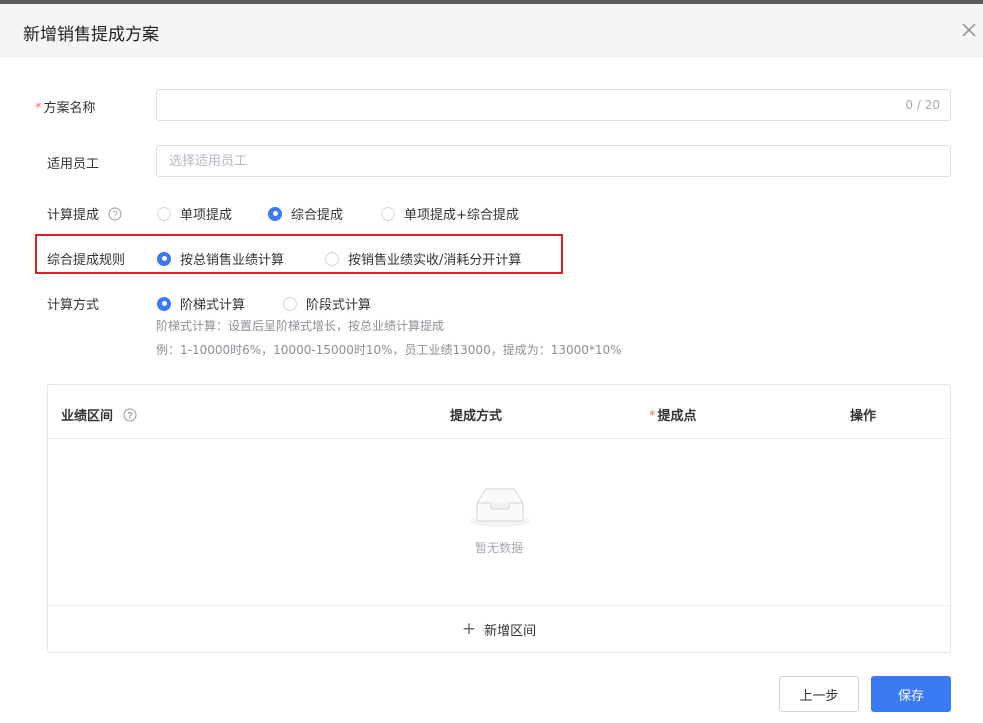 The height and width of the screenshot is (723, 983). Describe the element at coordinates (317, 215) in the screenshot. I see `radio-label: 综合提成` at that location.